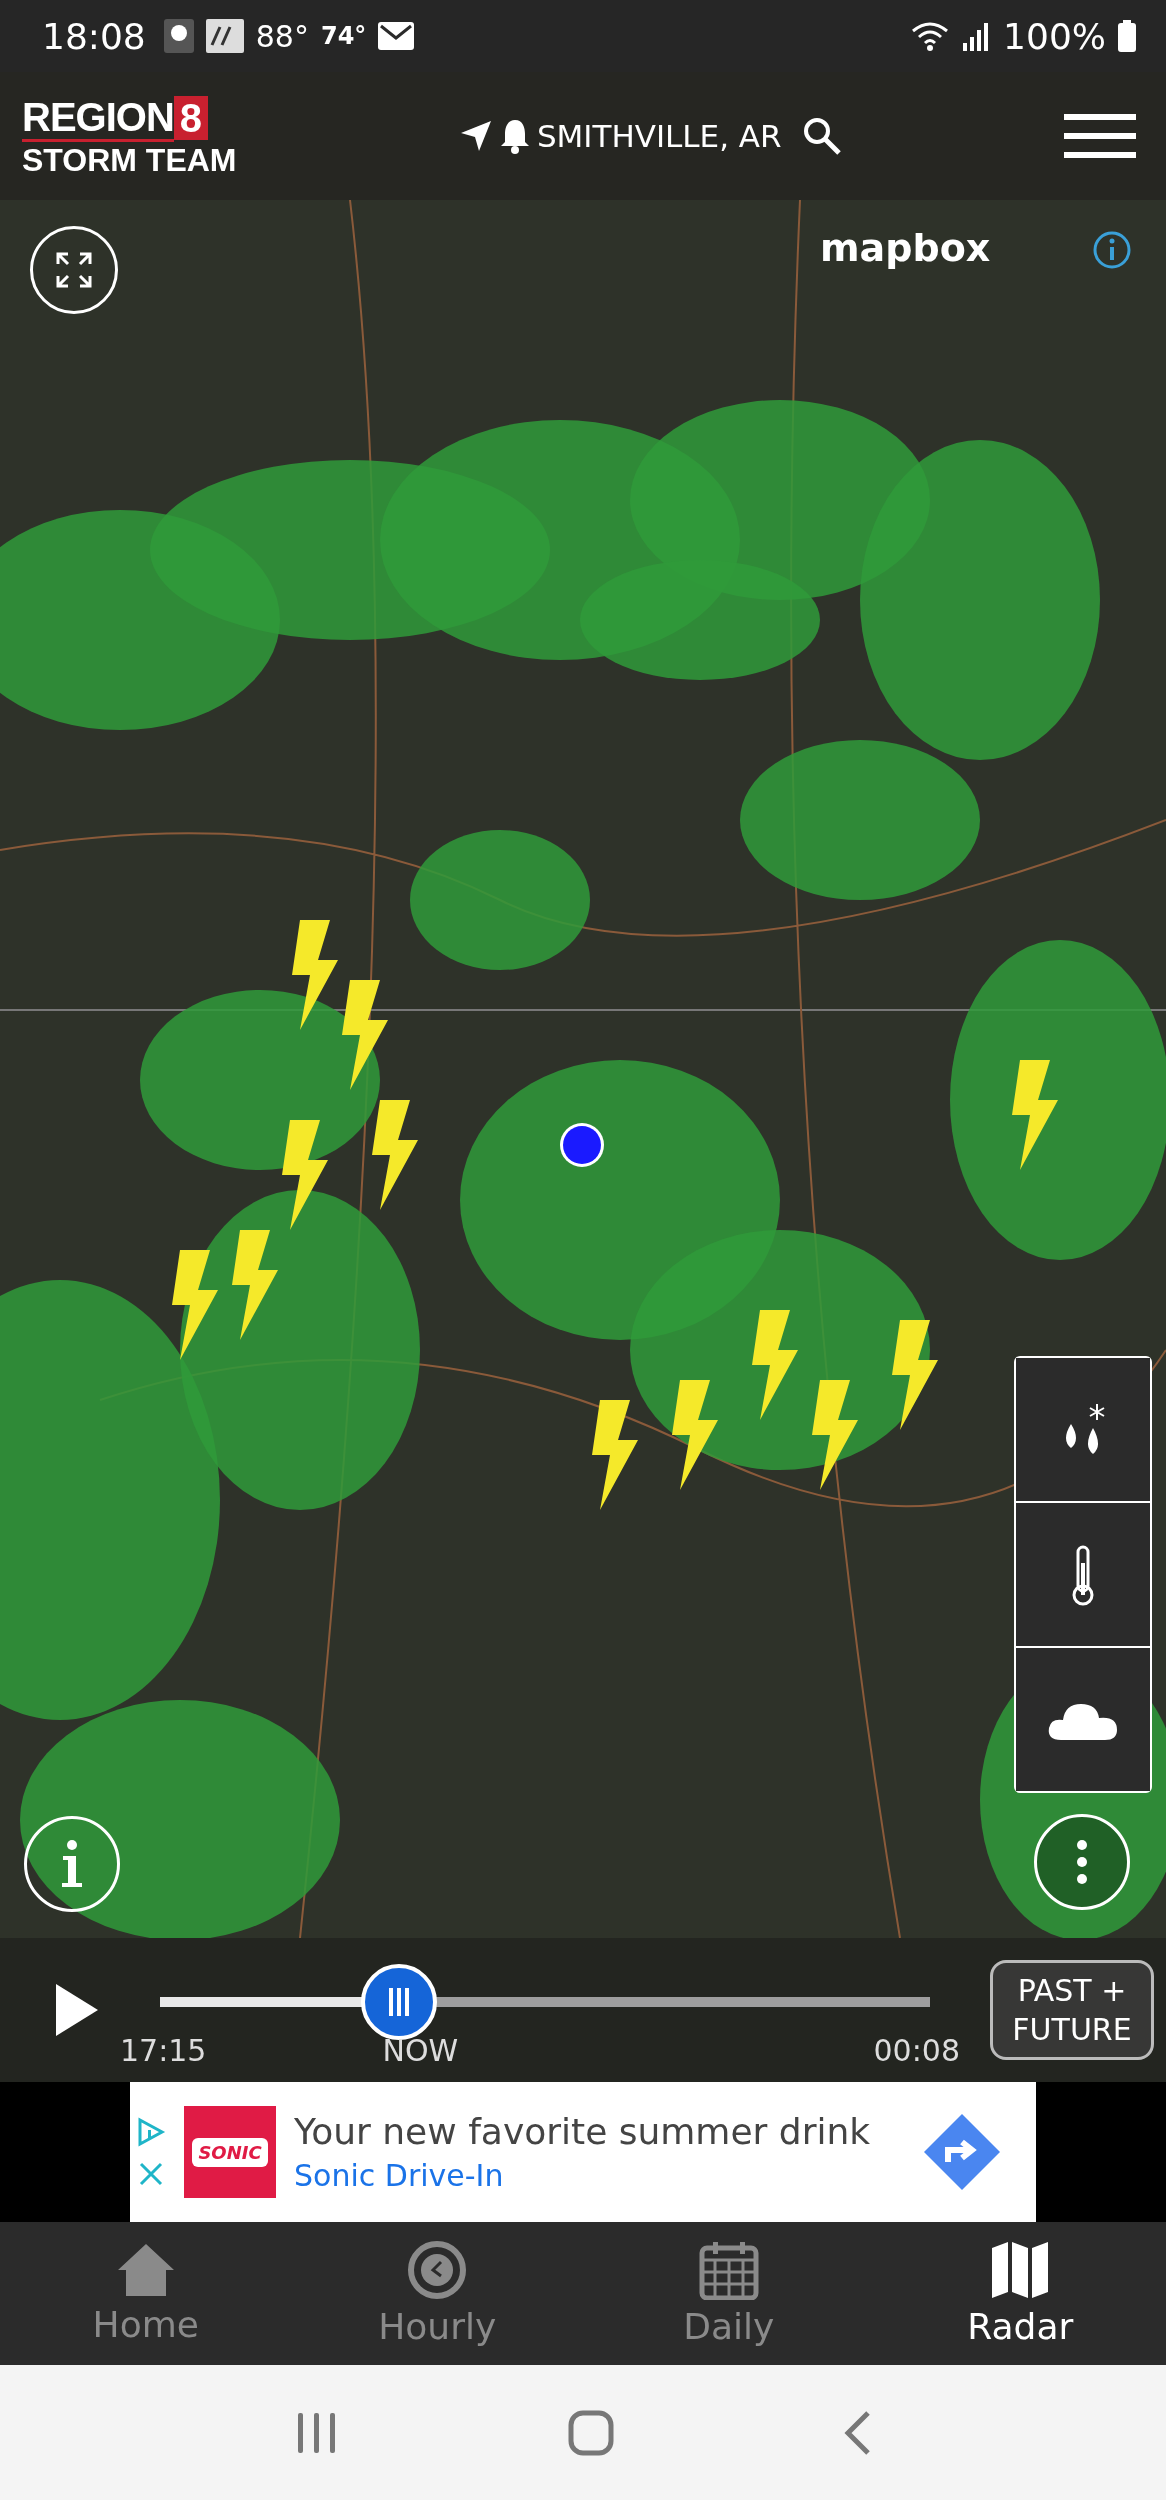 The width and height of the screenshot is (1166, 2500). I want to click on menu-icon, so click(1100, 136).